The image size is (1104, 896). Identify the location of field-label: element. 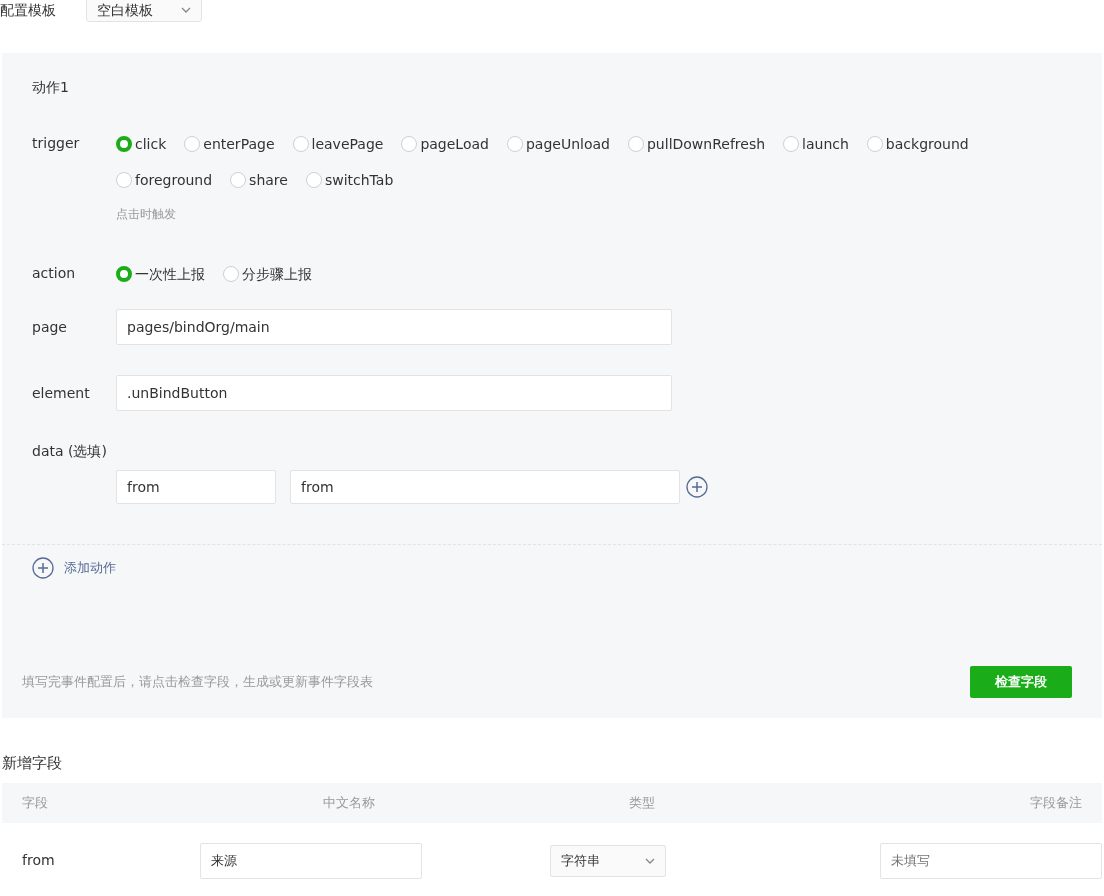
(61, 393).